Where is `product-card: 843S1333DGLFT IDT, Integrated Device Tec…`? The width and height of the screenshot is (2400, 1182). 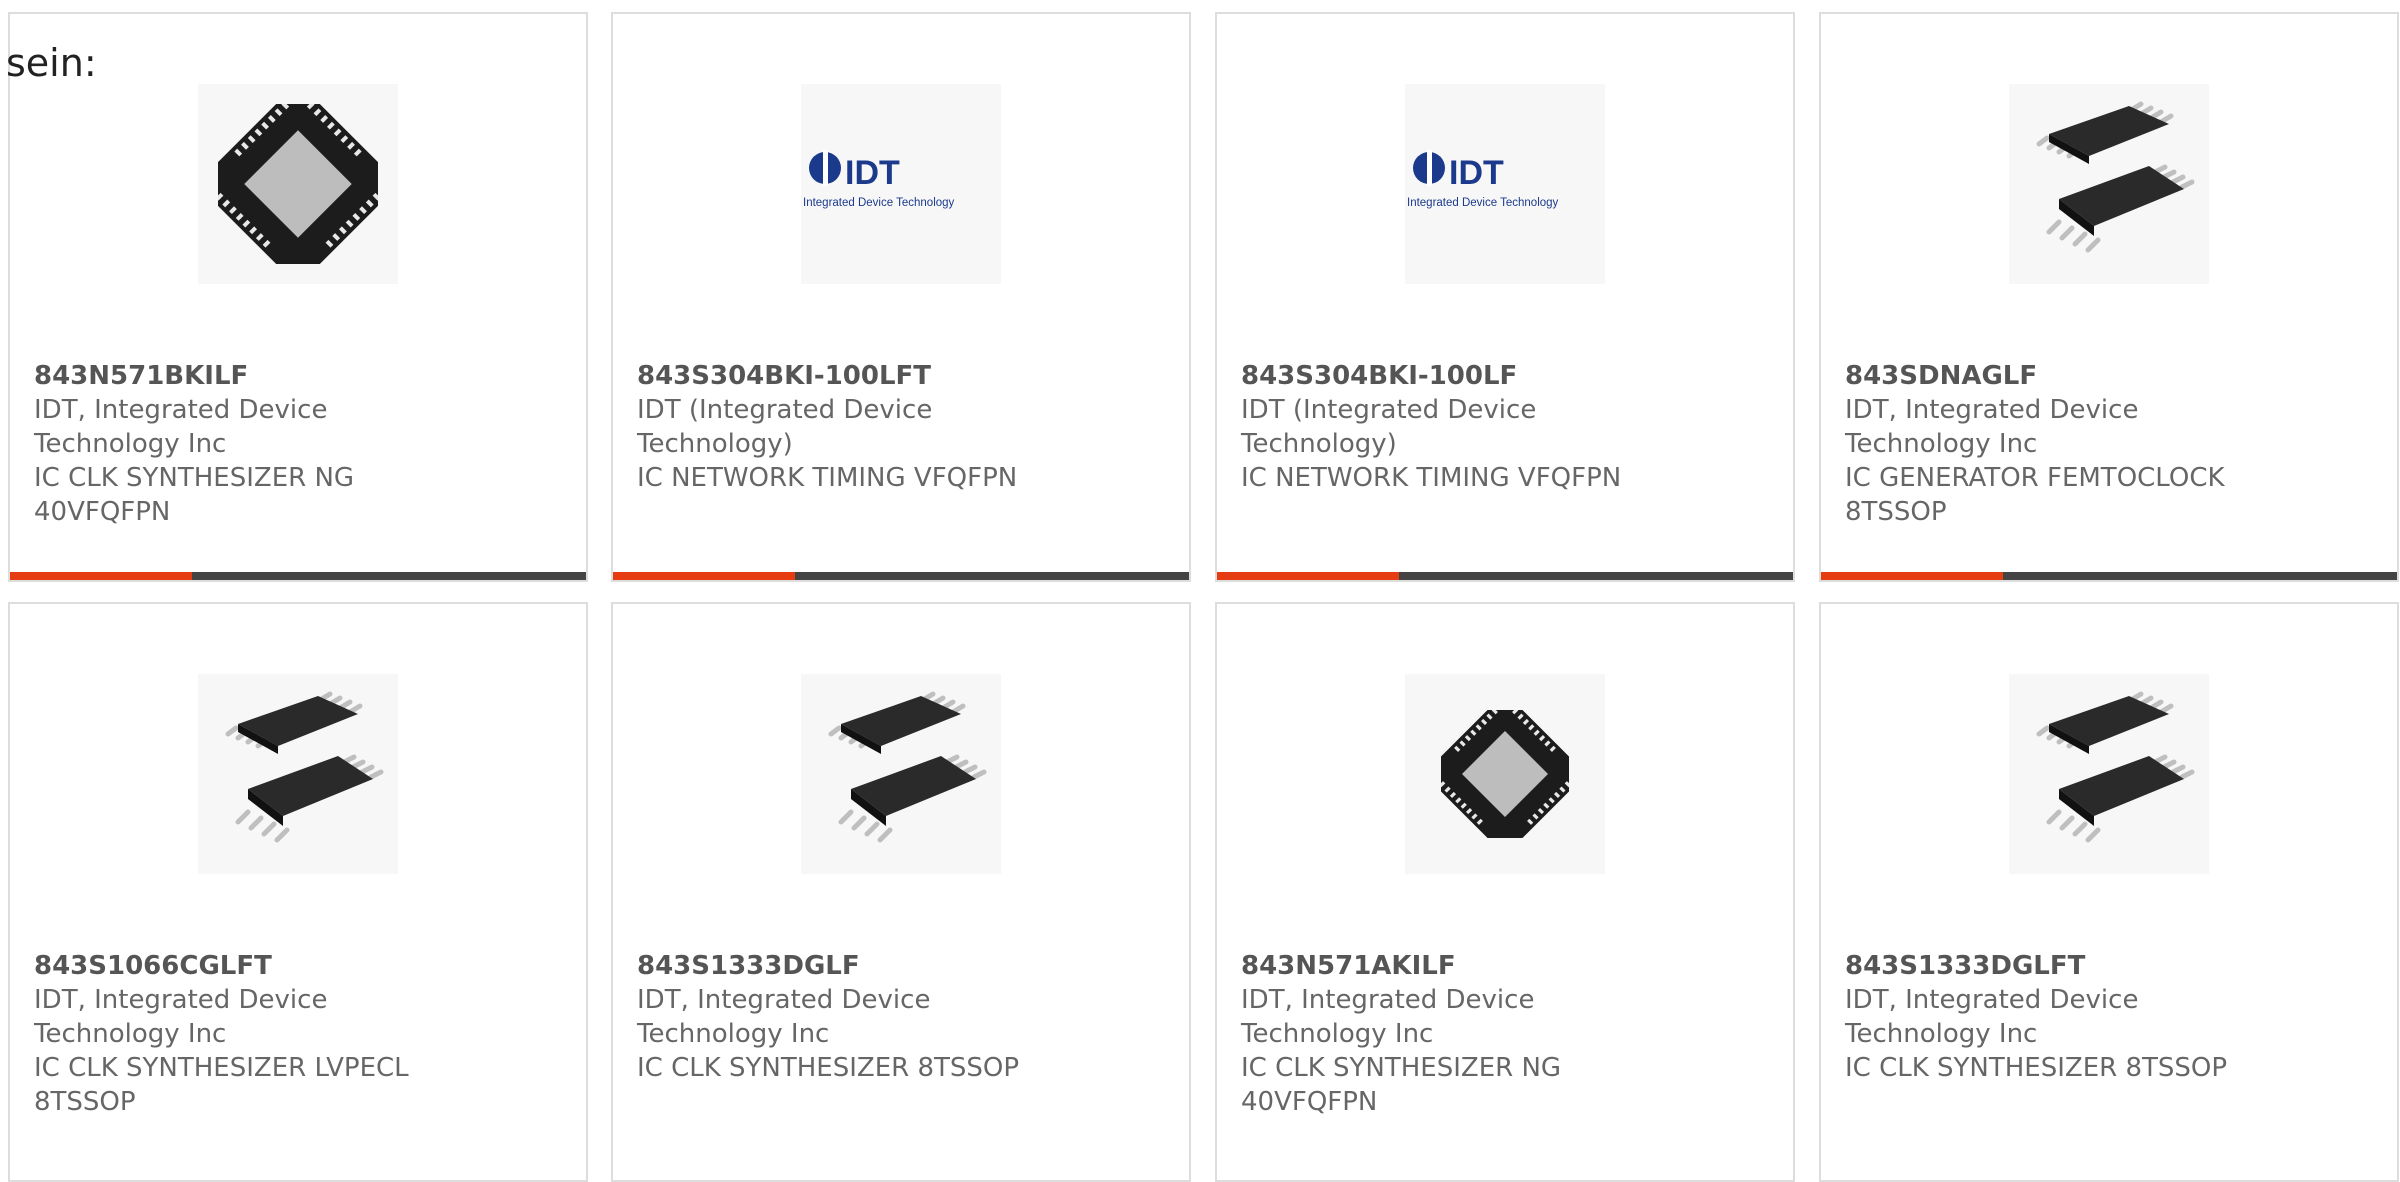 product-card: 843S1333DGLFT IDT, Integrated Device Tec… is located at coordinates (2109, 892).